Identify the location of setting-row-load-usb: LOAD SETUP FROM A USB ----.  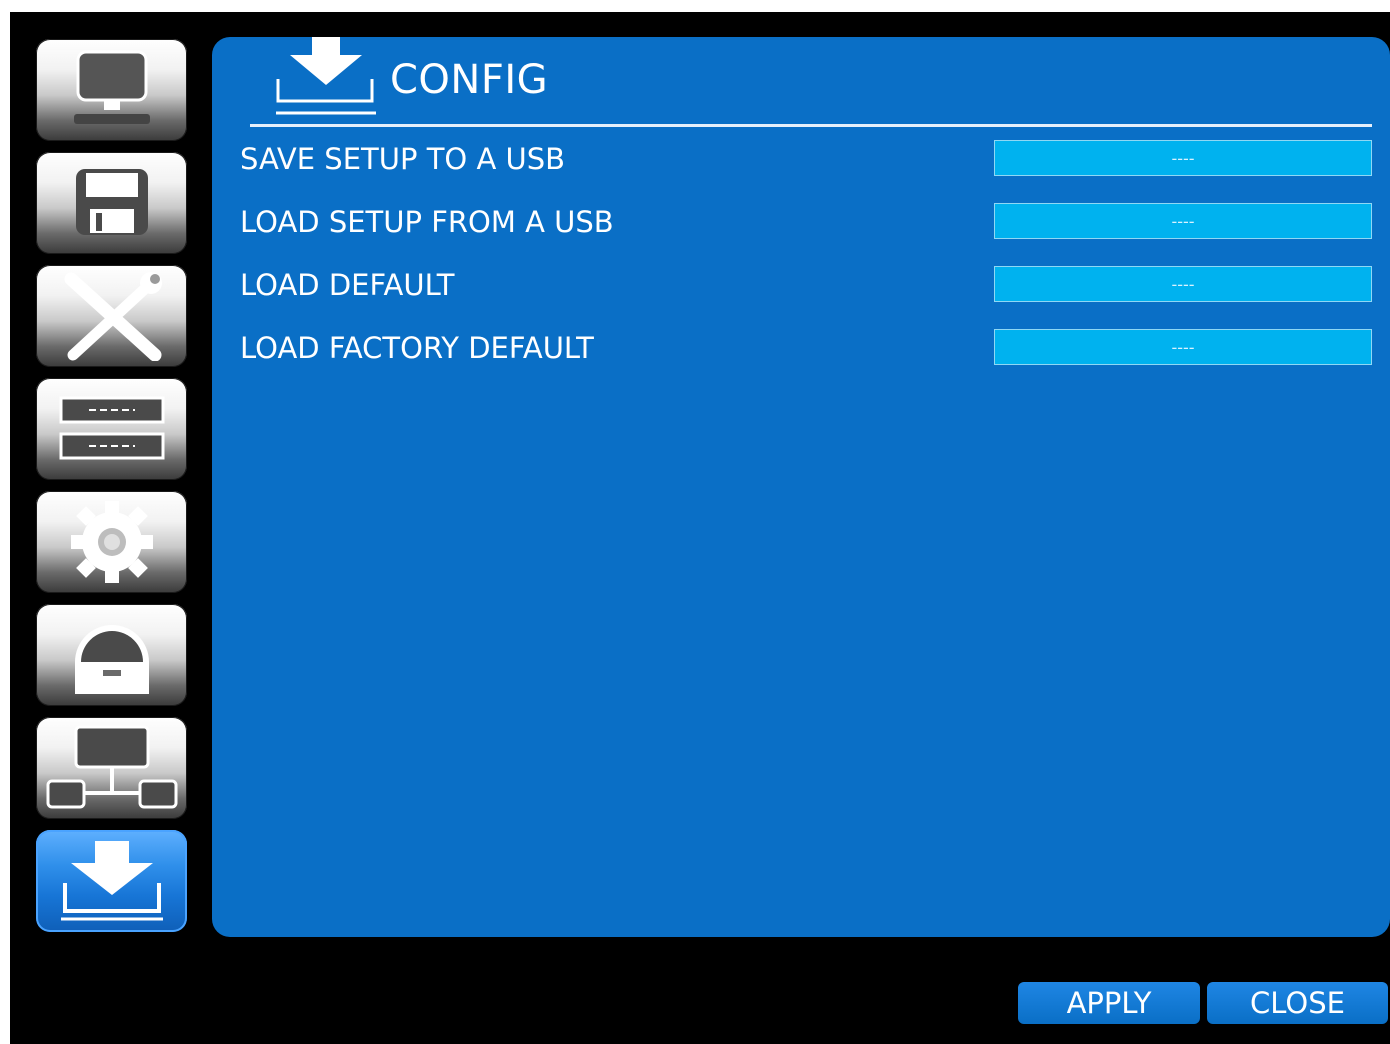
(807, 223).